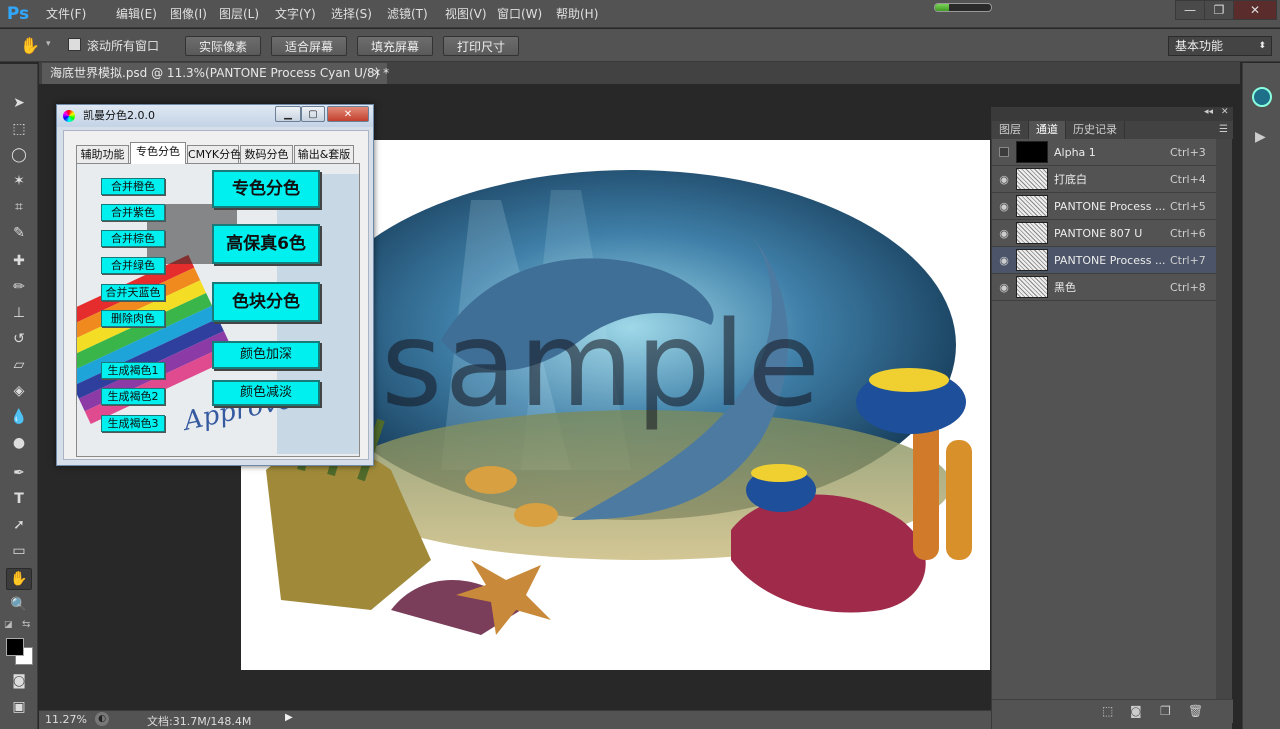  Describe the element at coordinates (1010, 130) in the screenshot. I see `tab-layers: 图层` at that location.